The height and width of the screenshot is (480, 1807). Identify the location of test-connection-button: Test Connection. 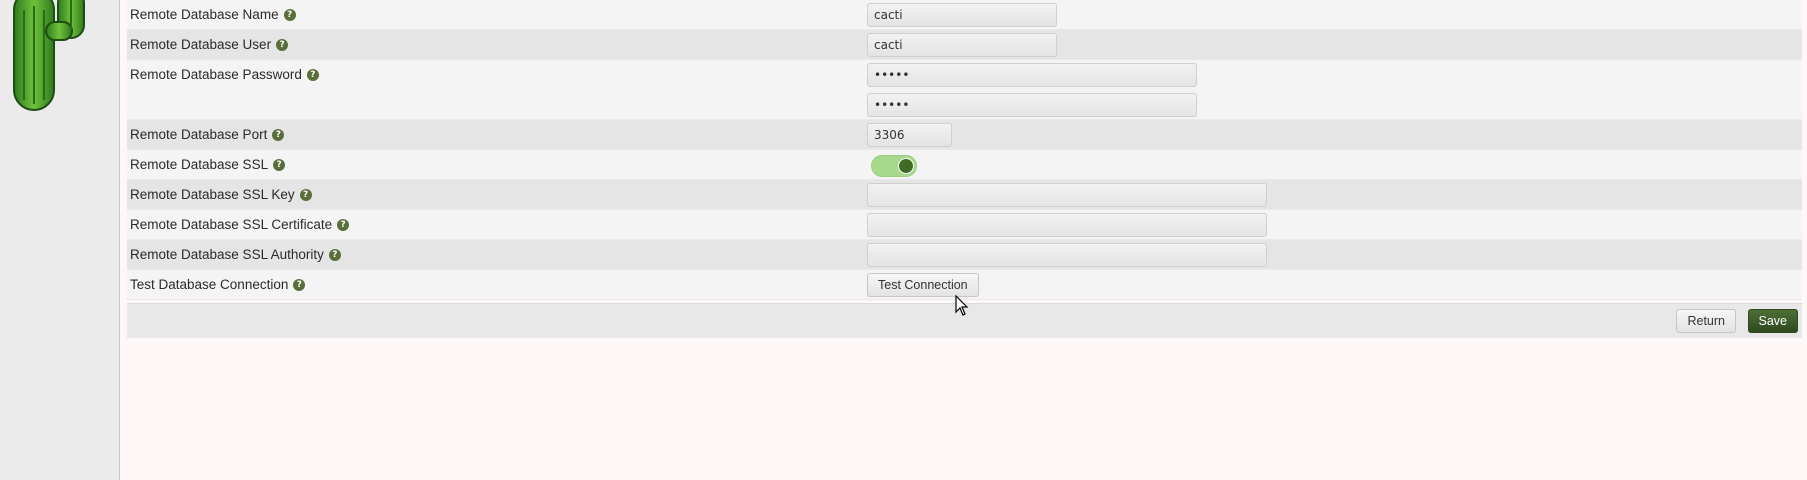
(923, 285).